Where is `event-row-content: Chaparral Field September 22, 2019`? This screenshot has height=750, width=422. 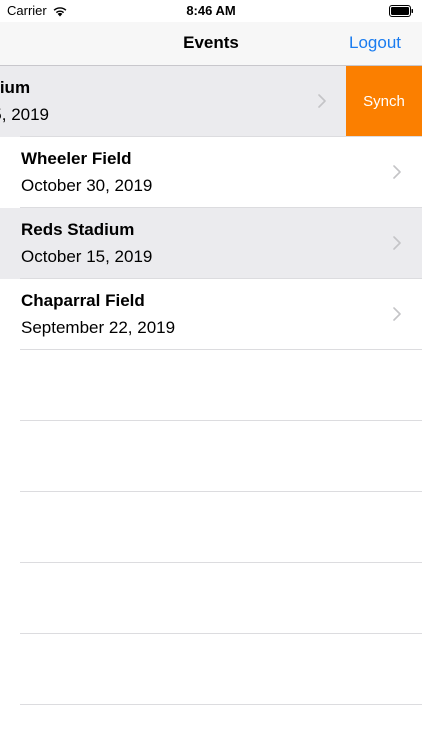
event-row-content: Chaparral Field September 22, 2019 is located at coordinates (221, 314).